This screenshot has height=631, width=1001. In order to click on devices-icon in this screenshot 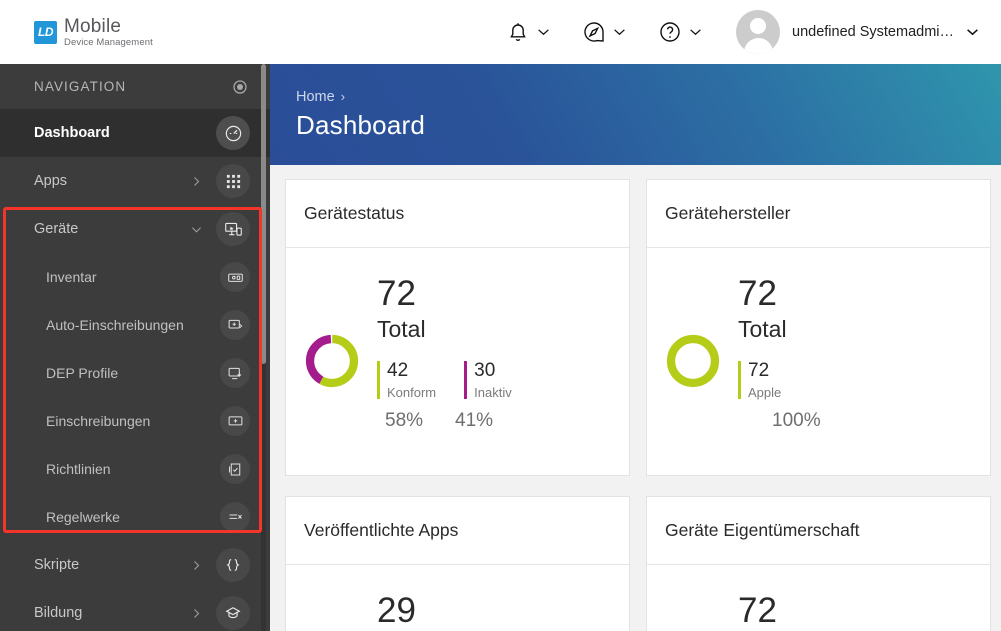, I will do `click(233, 229)`.